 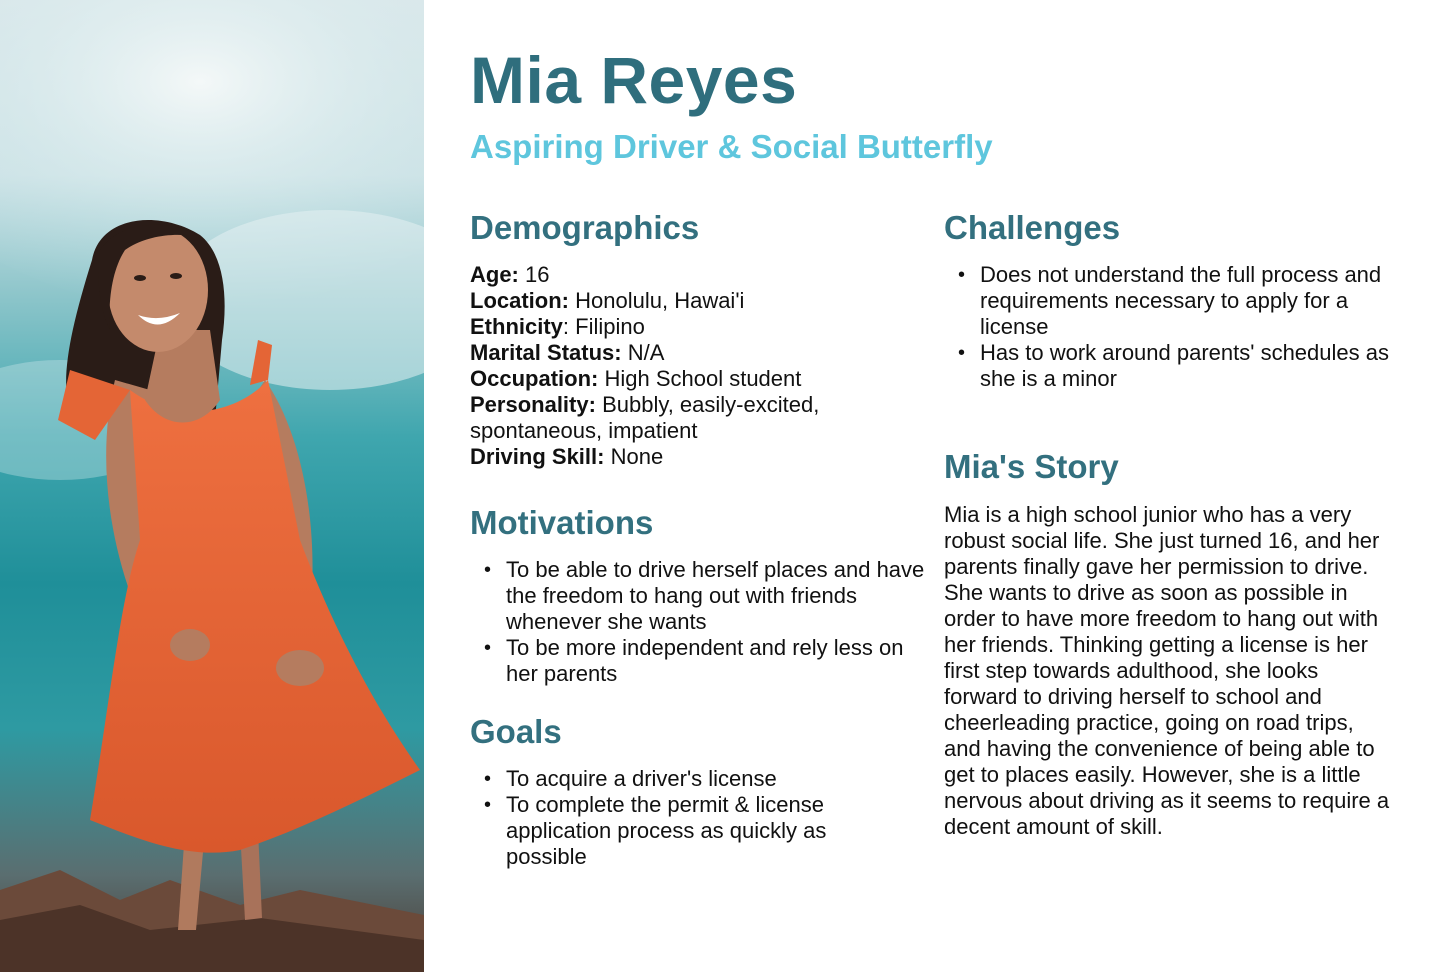 What do you see at coordinates (1032, 227) in the screenshot?
I see `challenges-heading: Challenges` at bounding box center [1032, 227].